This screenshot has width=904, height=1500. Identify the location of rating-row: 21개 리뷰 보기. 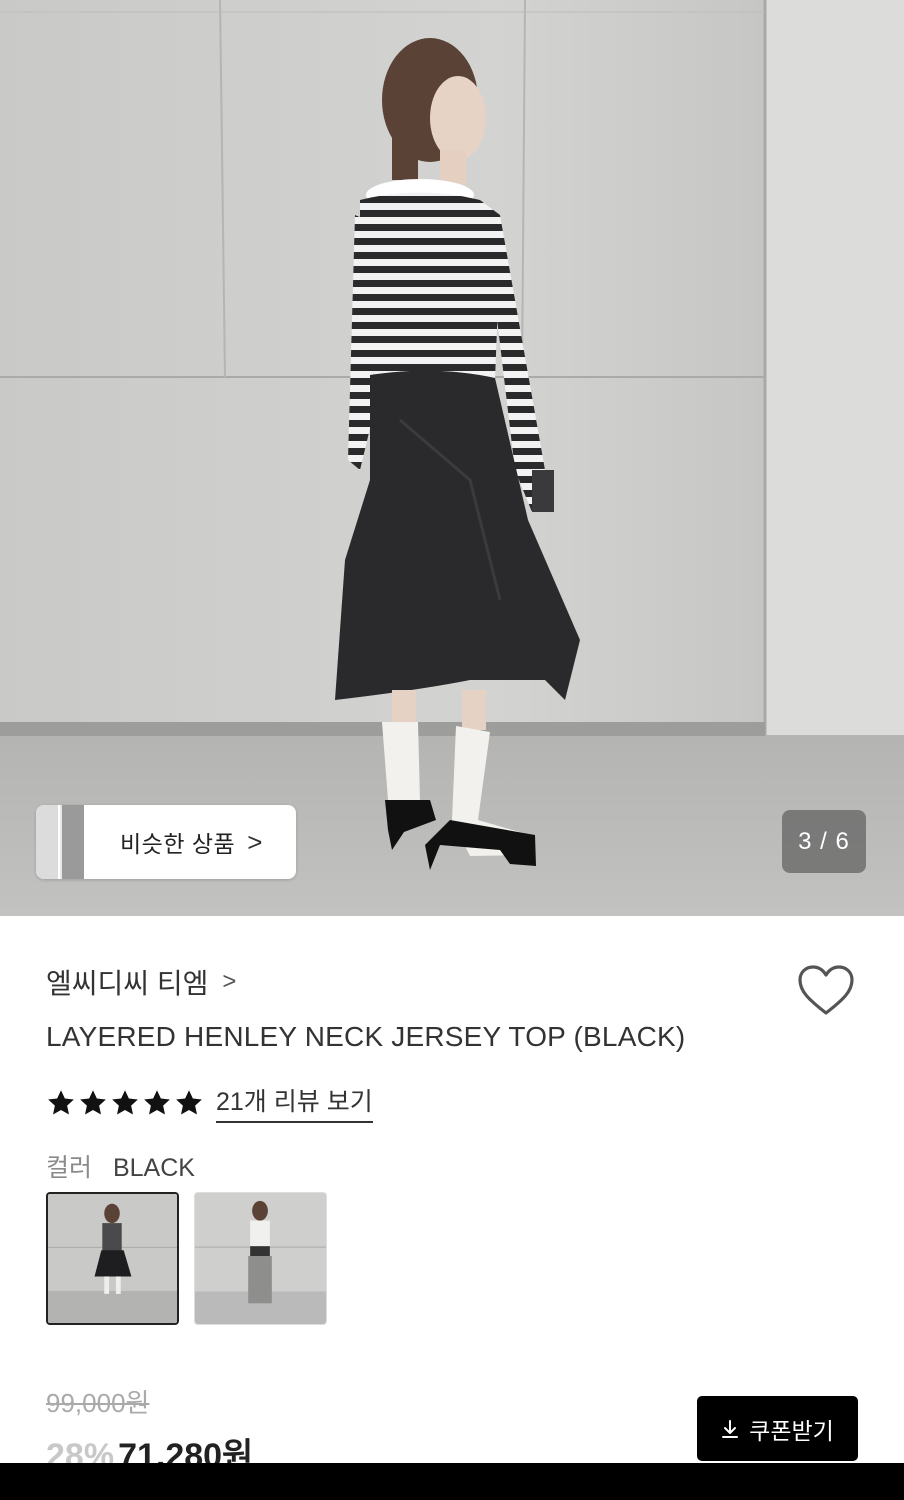
(209, 1102).